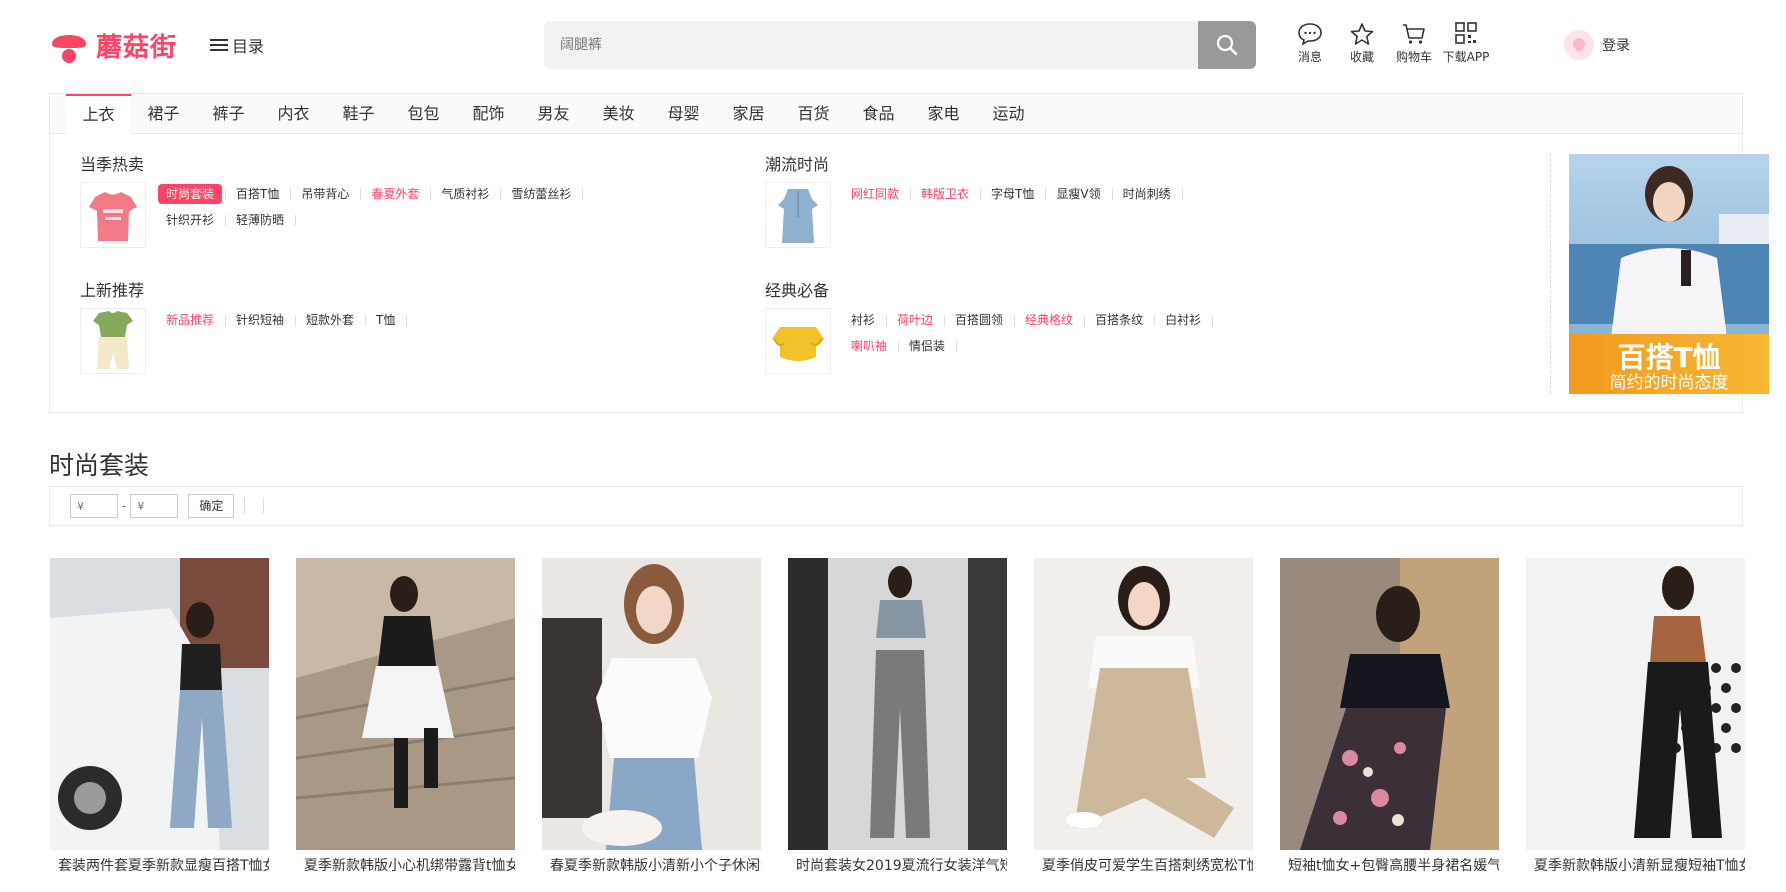  What do you see at coordinates (917, 320) in the screenshot?
I see `tag: 荷叶边` at bounding box center [917, 320].